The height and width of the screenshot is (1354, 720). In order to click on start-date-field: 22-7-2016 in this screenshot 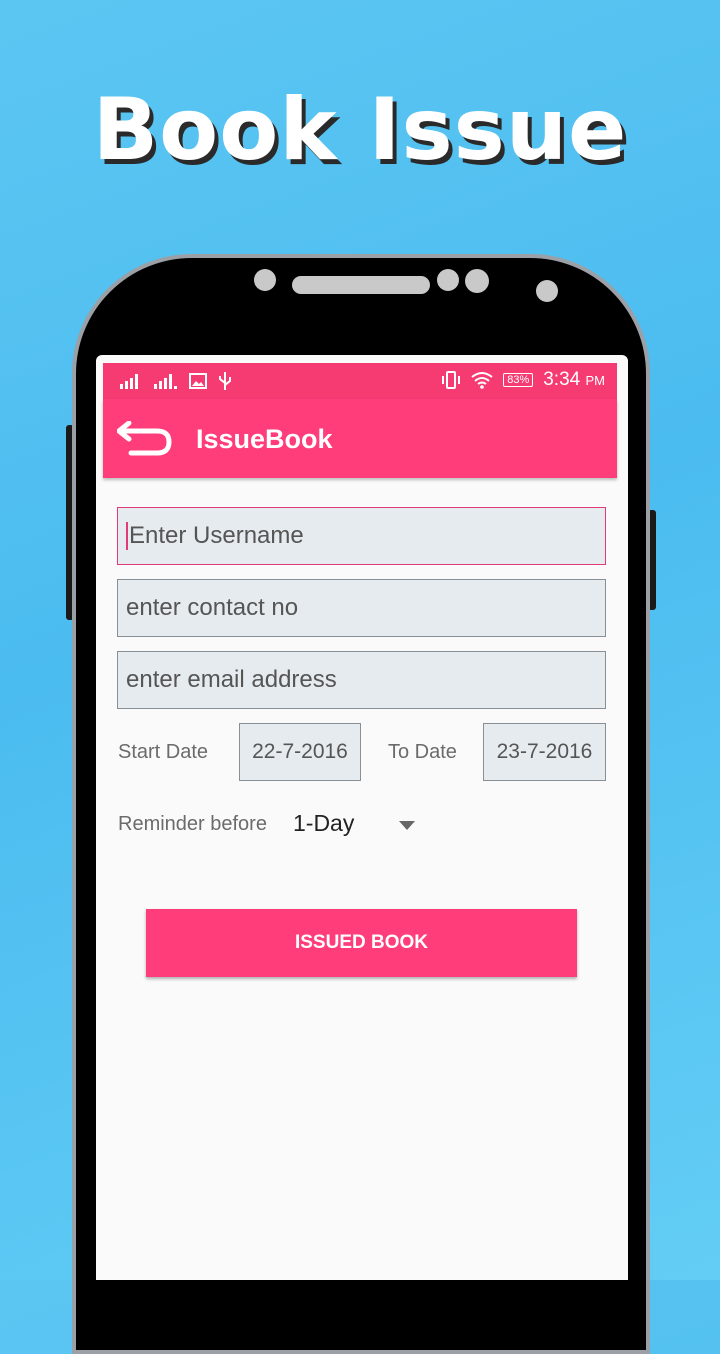, I will do `click(300, 752)`.